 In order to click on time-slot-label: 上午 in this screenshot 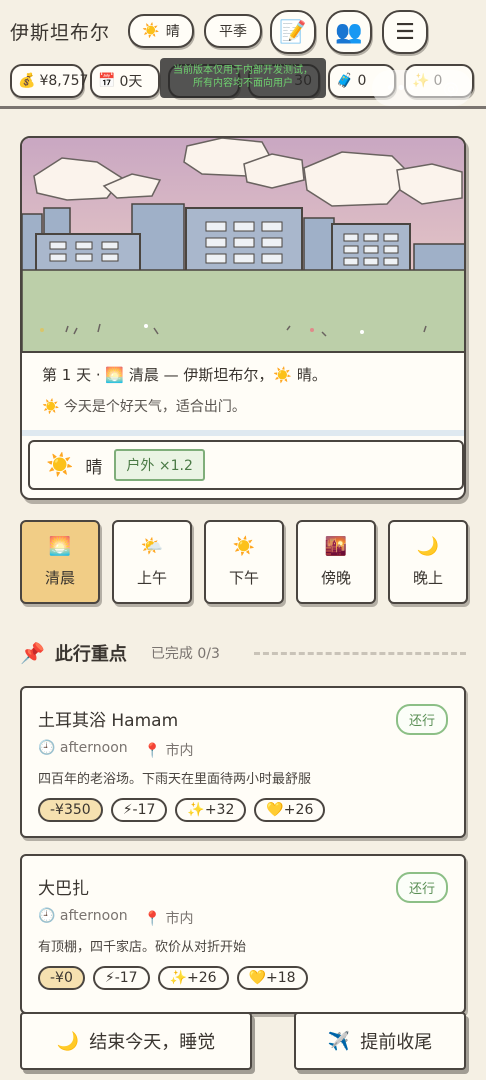, I will do `click(151, 578)`.